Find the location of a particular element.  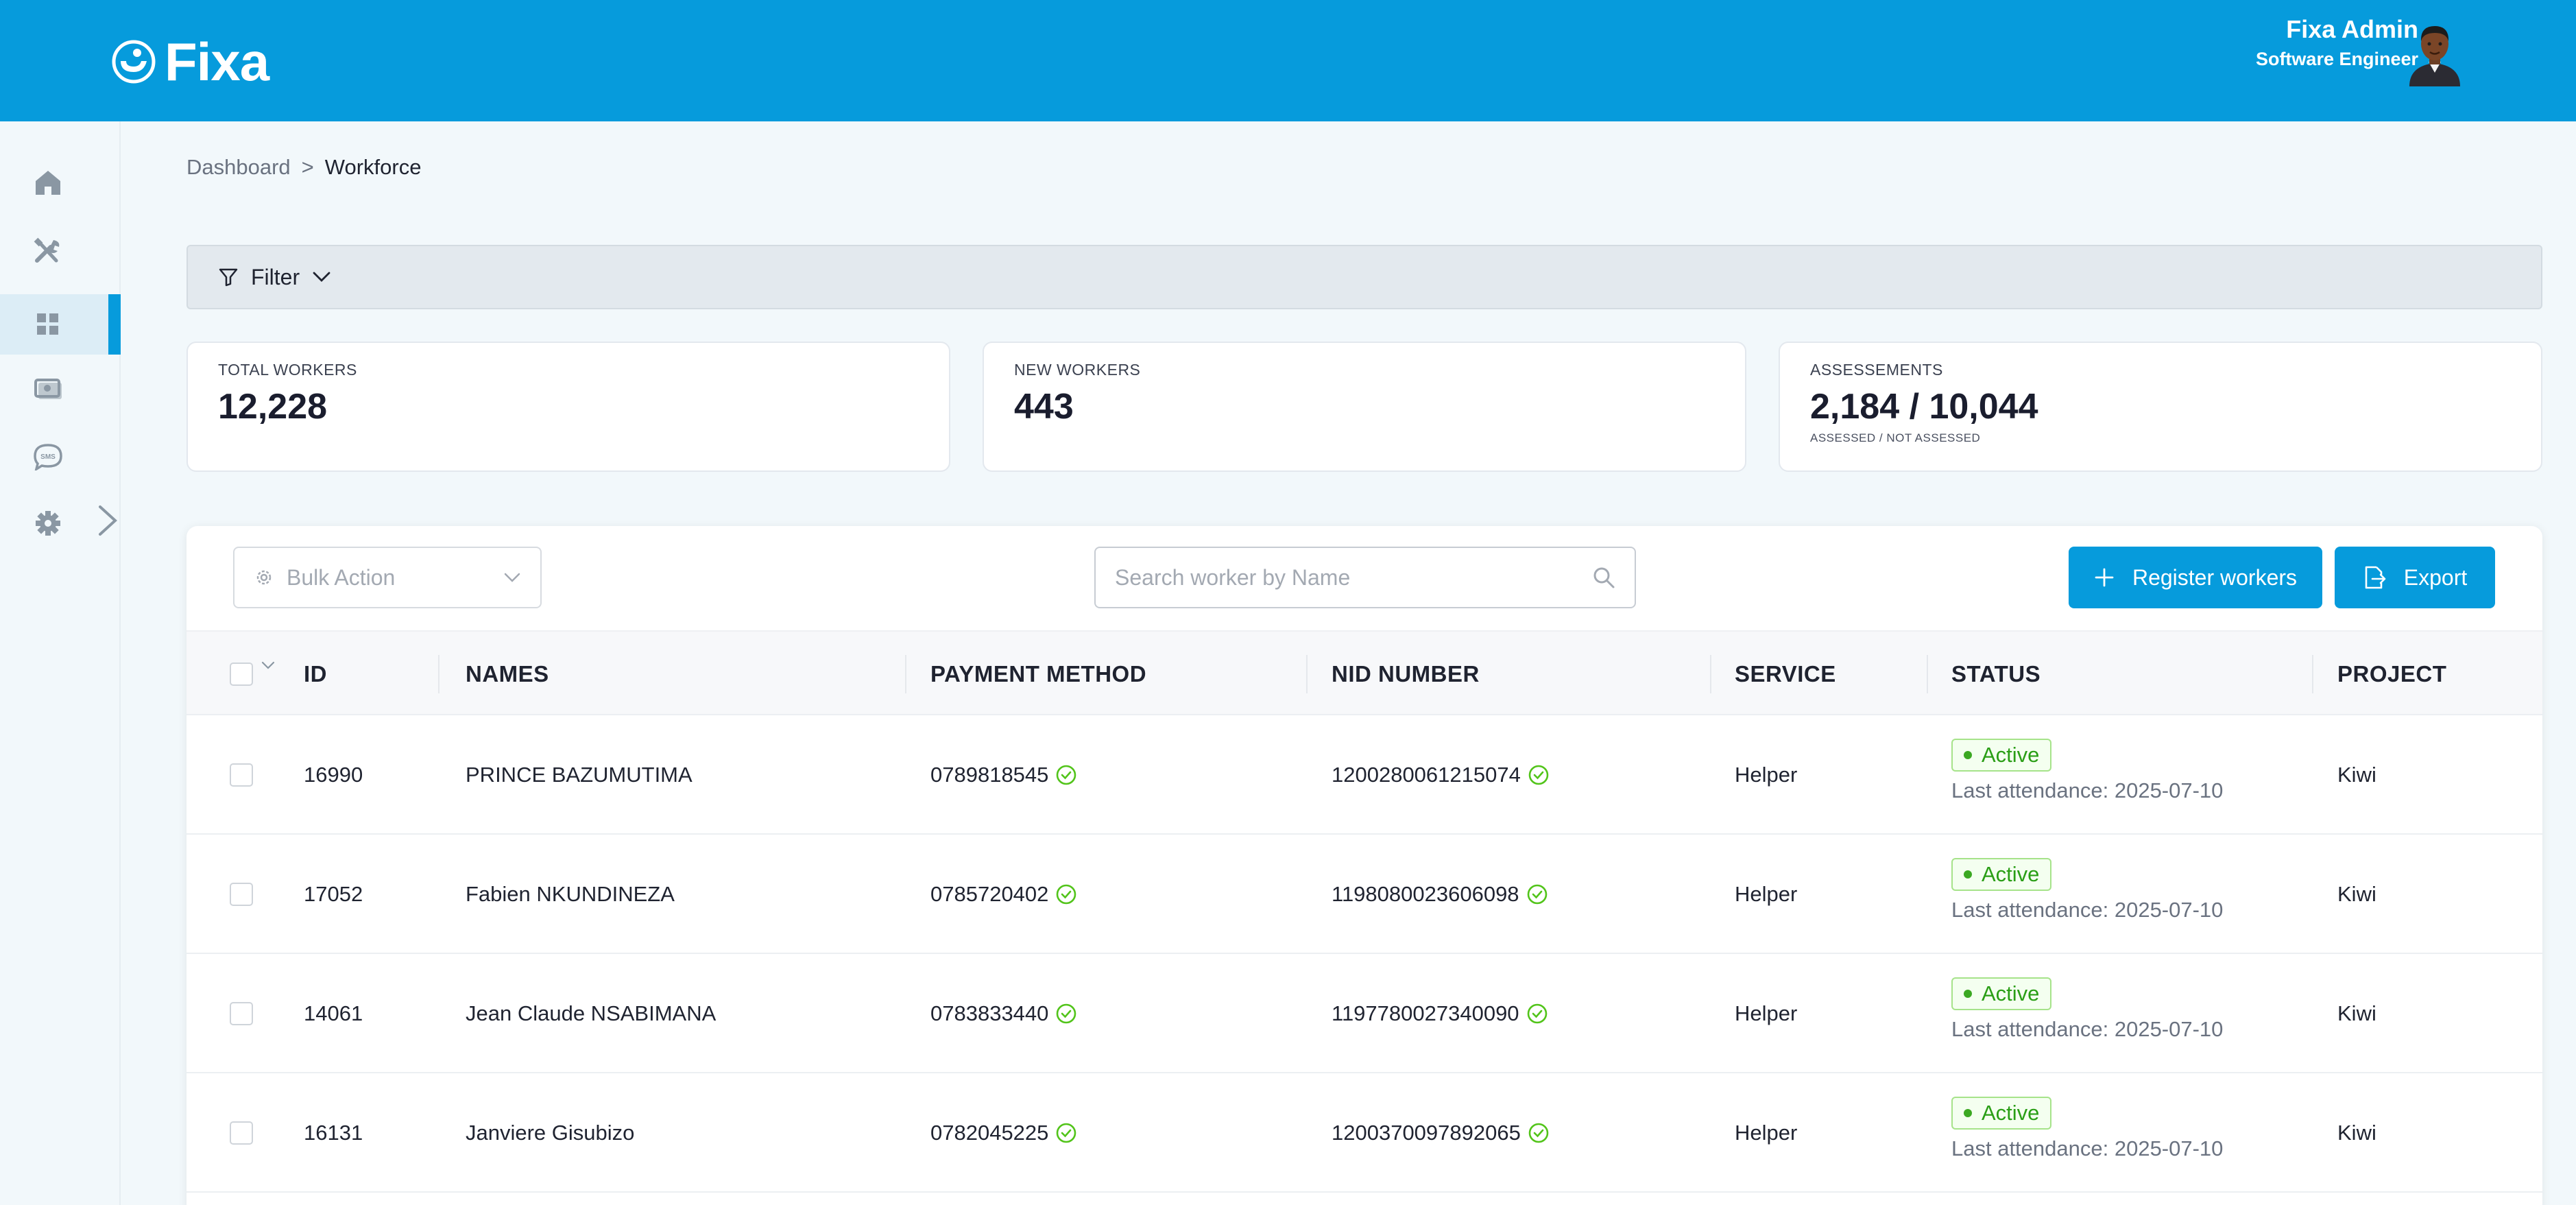

column-header-status: STATUS is located at coordinates (1996, 674).